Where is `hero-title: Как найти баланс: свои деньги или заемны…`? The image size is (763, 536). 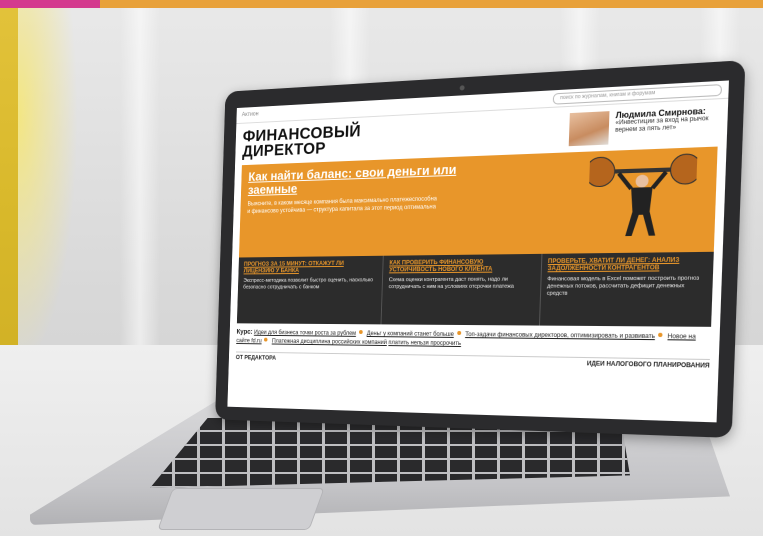 hero-title: Как найти баланс: свои деньги или заемны… is located at coordinates (358, 179).